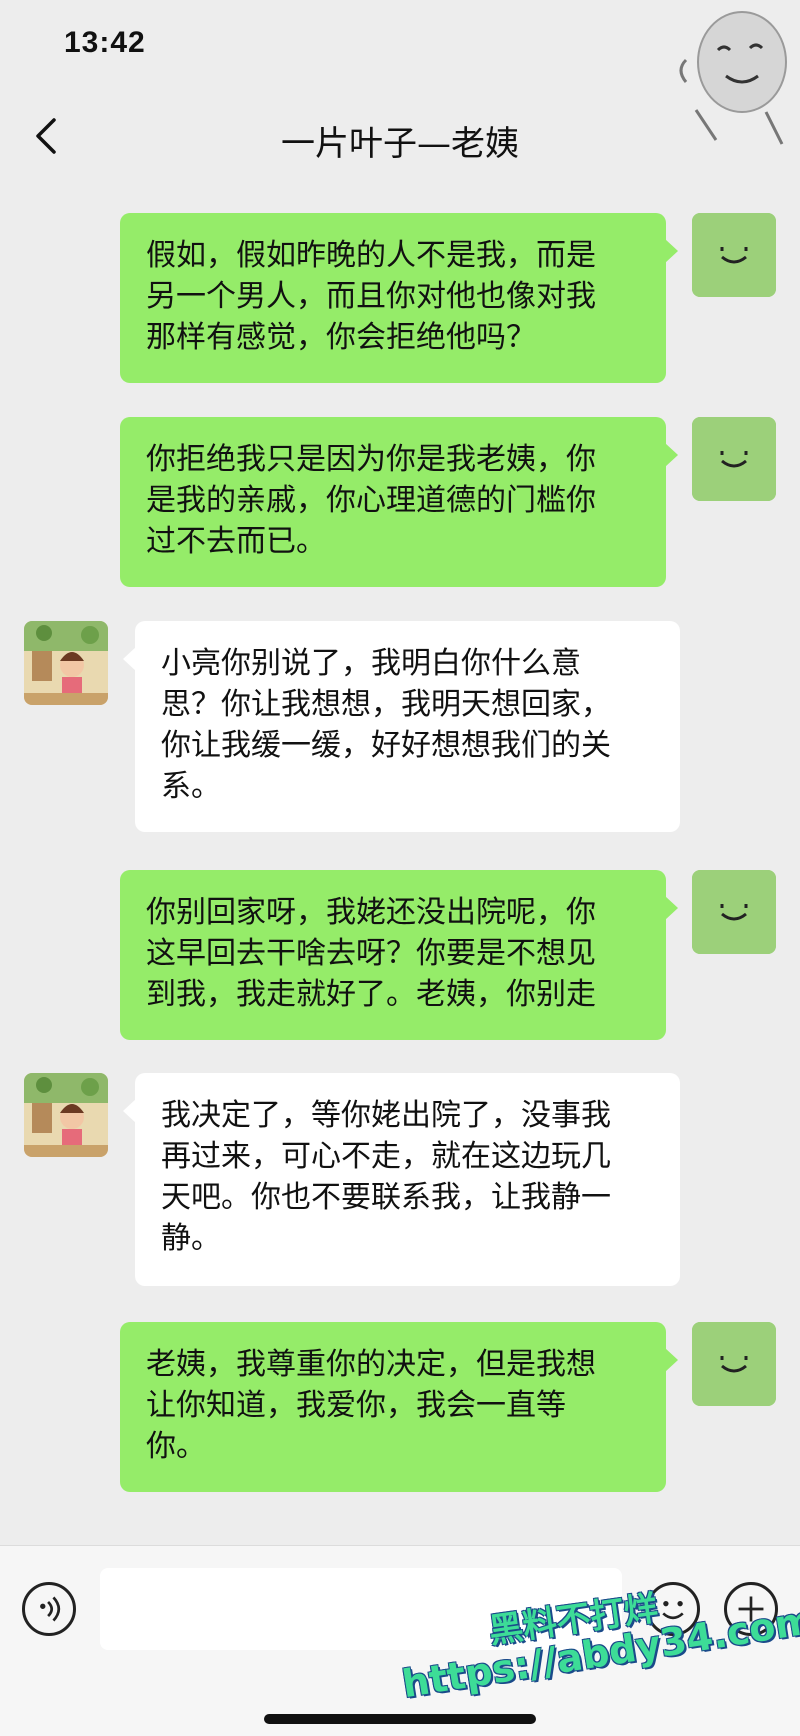 Image resolution: width=800 pixels, height=1736 pixels. I want to click on voice-icon, so click(49, 1609).